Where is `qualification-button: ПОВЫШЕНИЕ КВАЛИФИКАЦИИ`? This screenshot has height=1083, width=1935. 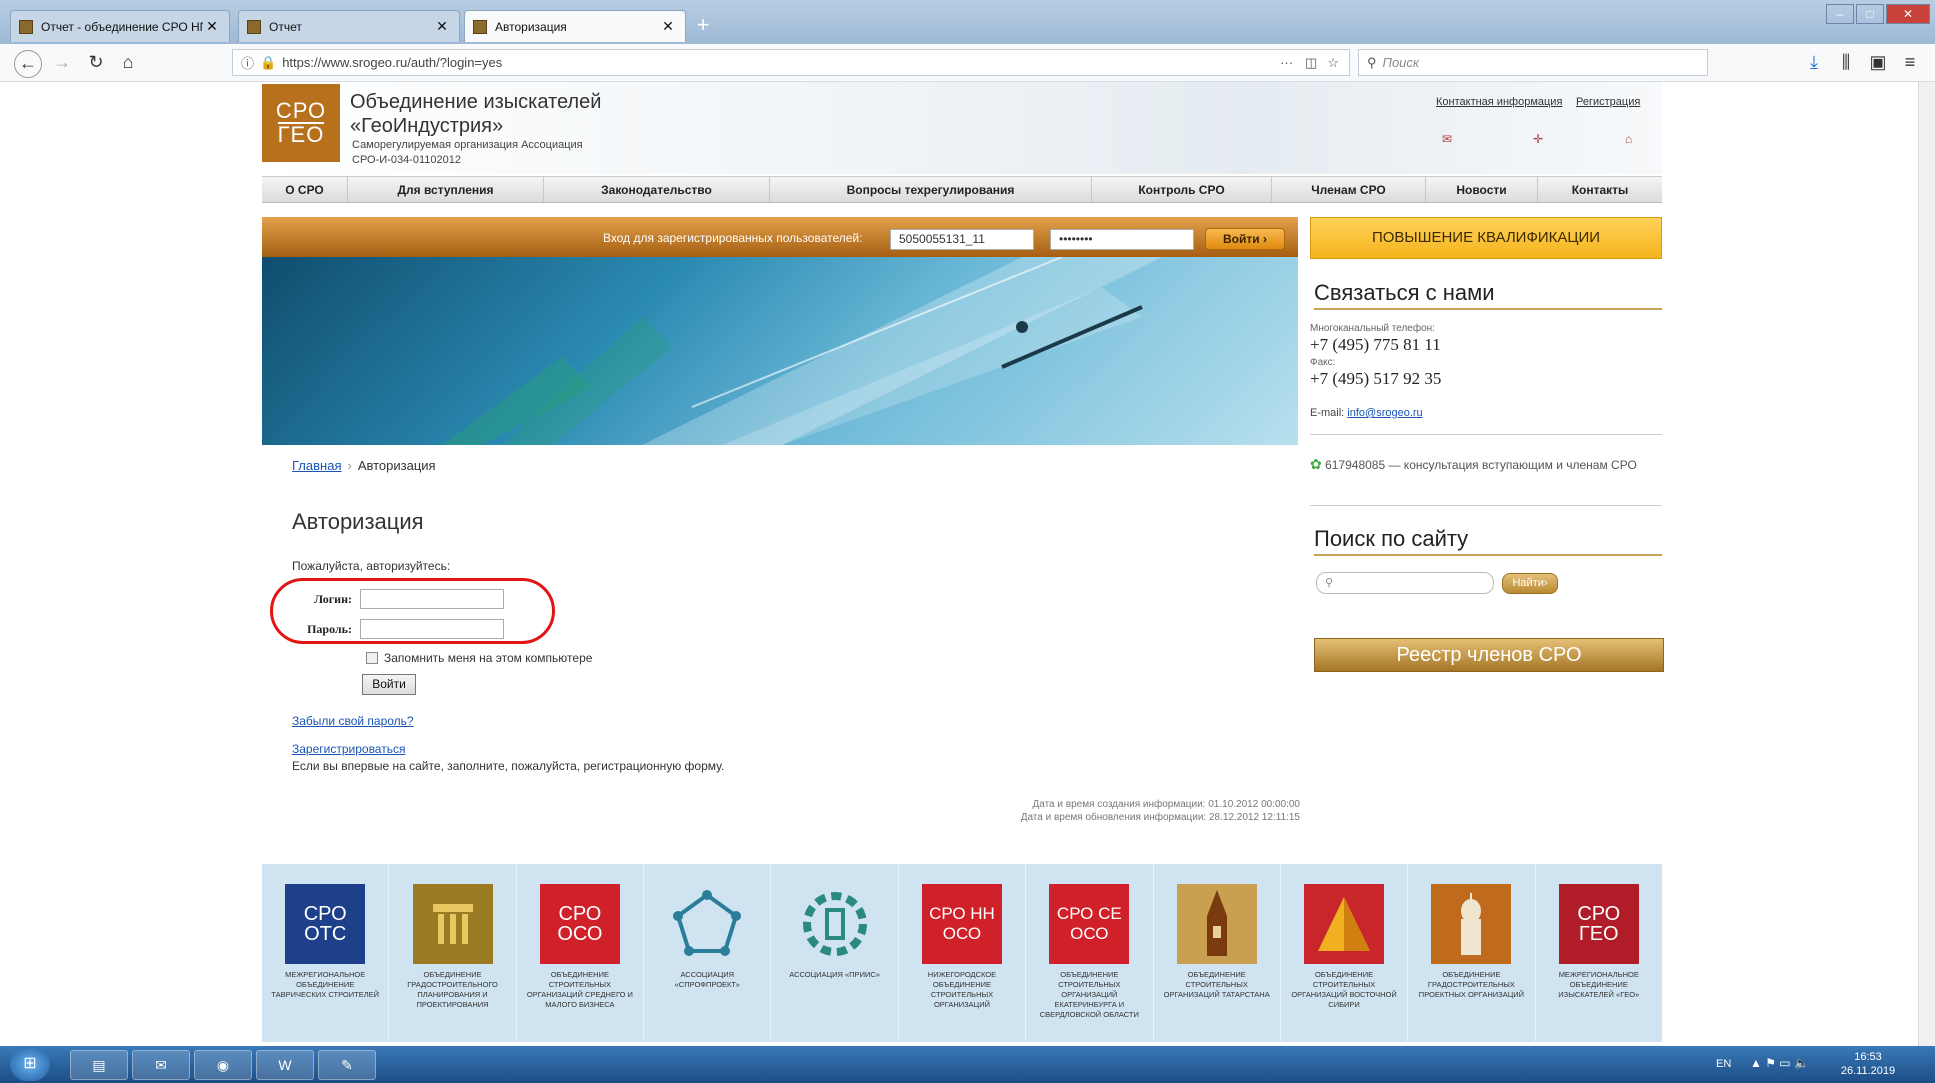
qualification-button: ПОВЫШЕНИЕ КВАЛИФИКАЦИИ is located at coordinates (1486, 238).